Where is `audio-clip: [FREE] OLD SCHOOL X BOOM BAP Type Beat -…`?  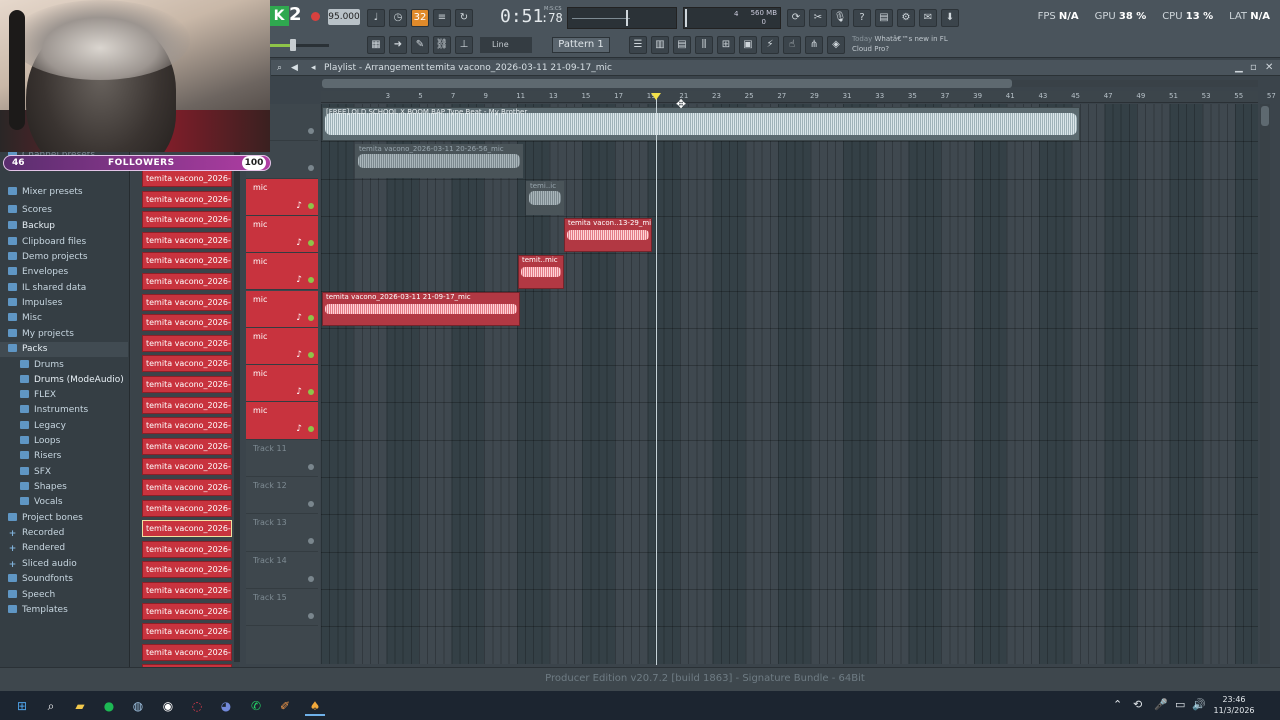 audio-clip: [FREE] OLD SCHOOL X BOOM BAP Type Beat -… is located at coordinates (701, 124).